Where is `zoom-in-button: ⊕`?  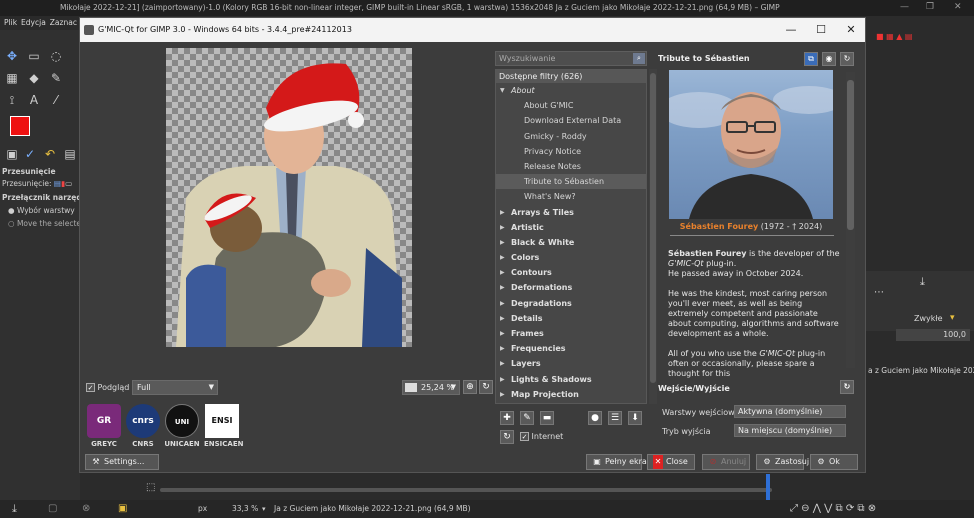 zoom-in-button: ⊕ is located at coordinates (470, 387).